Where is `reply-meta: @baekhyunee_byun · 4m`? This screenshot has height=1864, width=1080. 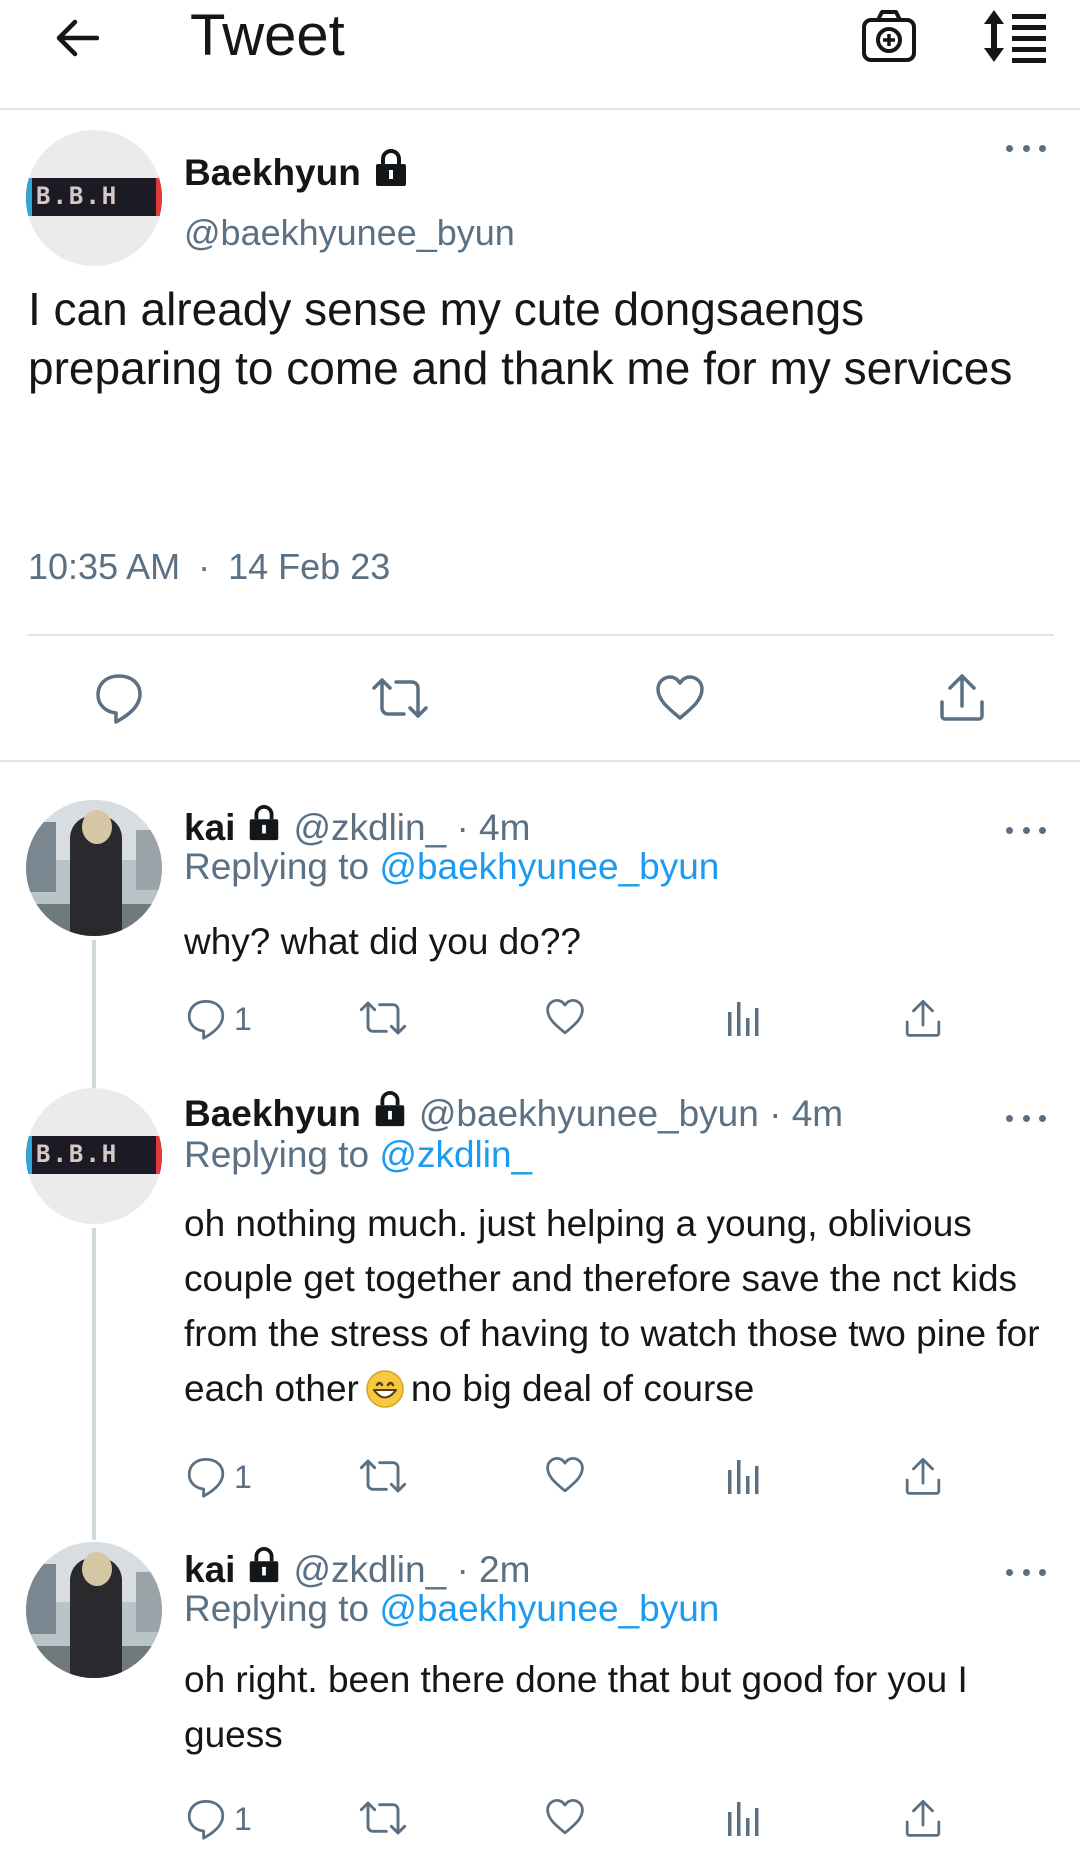
reply-meta: @baekhyunee_byun · 4m is located at coordinates (631, 1113).